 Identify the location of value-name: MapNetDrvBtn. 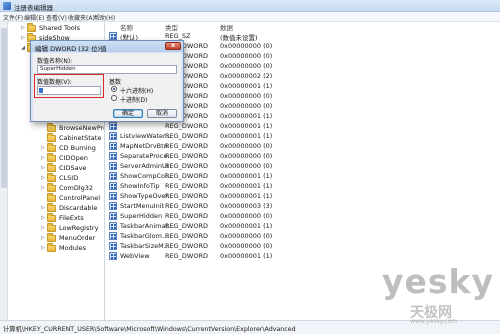
(144, 146).